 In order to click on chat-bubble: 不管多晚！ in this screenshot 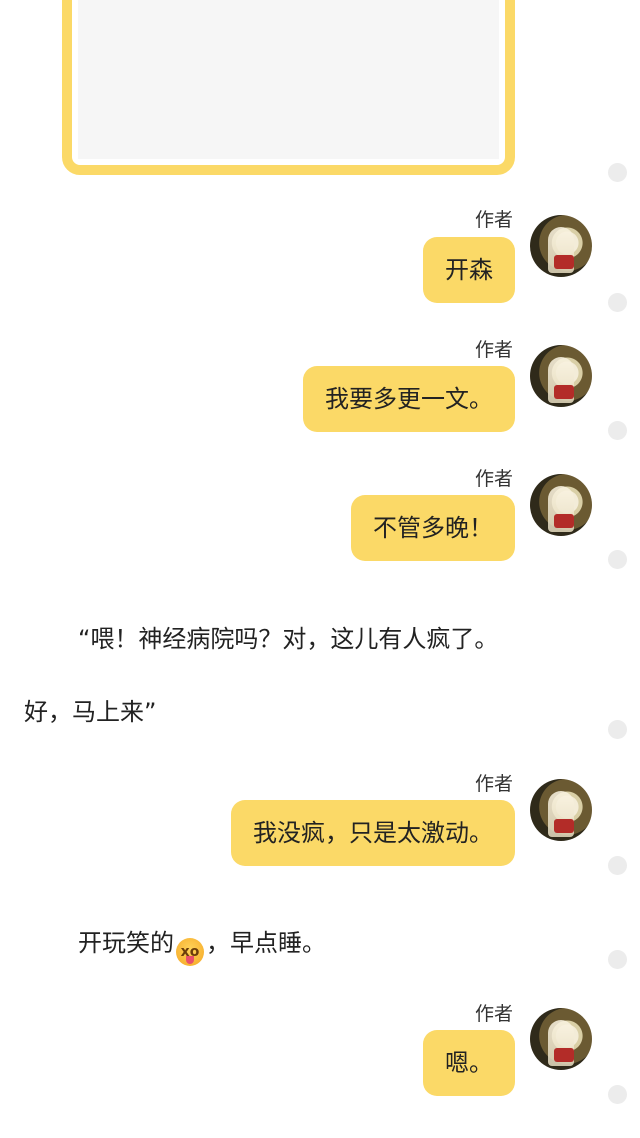, I will do `click(433, 528)`.